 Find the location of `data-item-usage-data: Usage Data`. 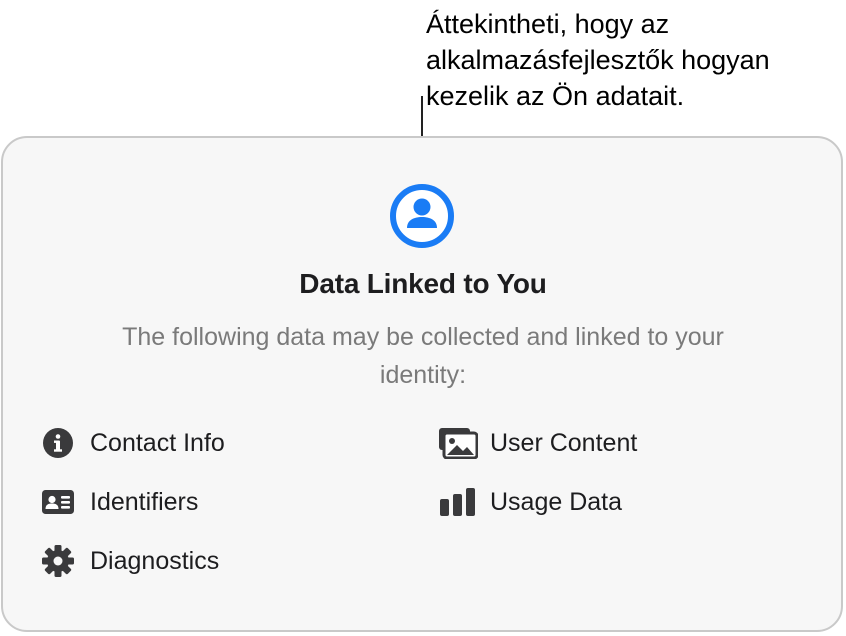

data-item-usage-data: Usage Data is located at coordinates (530, 502).